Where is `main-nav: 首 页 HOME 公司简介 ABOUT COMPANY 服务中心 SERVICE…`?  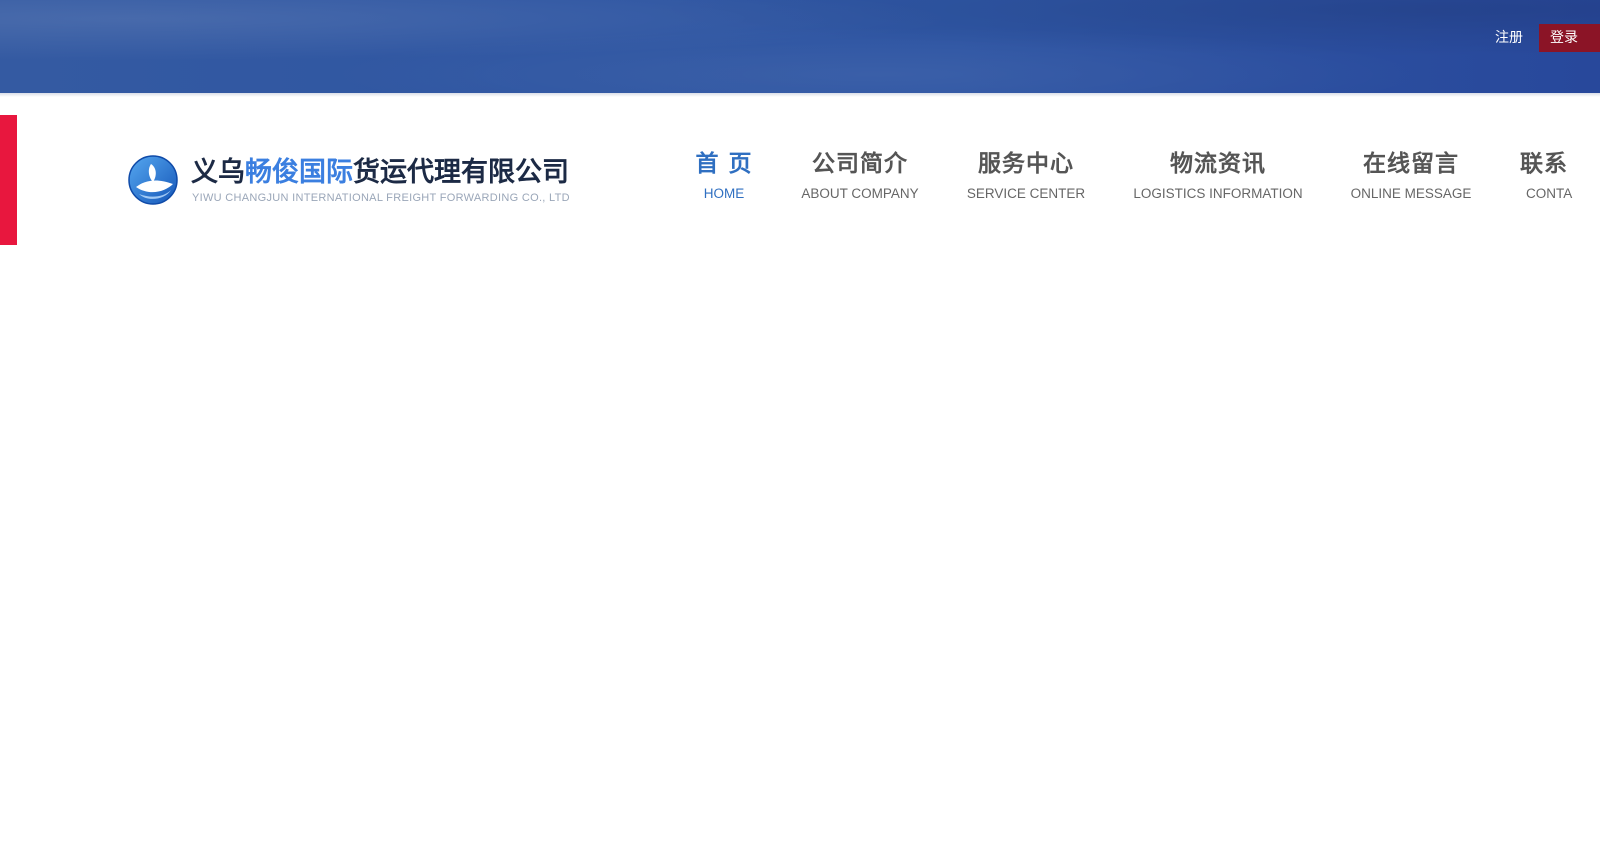
main-nav: 首 页 HOME 公司简介 ABOUT COMPANY 服务中心 SERVICE… is located at coordinates (800, 183).